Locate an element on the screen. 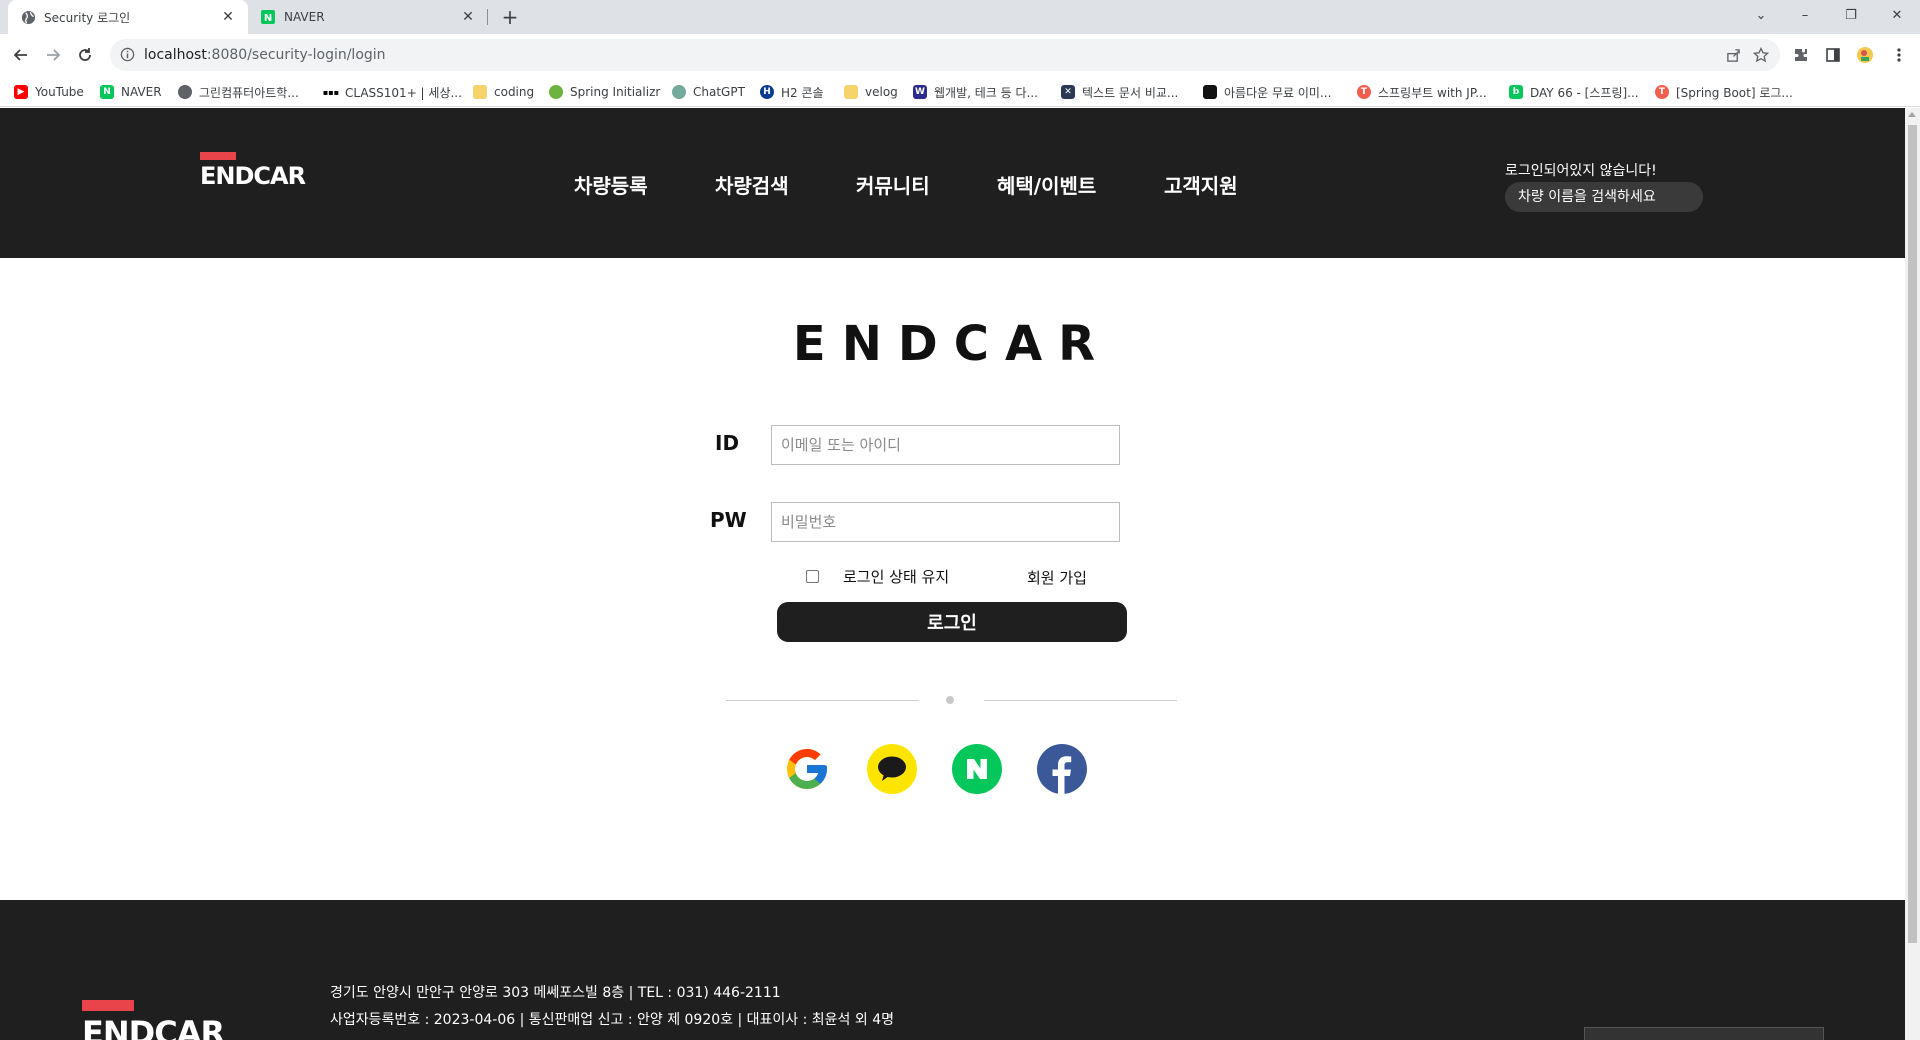  new-tab-button: + is located at coordinates (510, 17).